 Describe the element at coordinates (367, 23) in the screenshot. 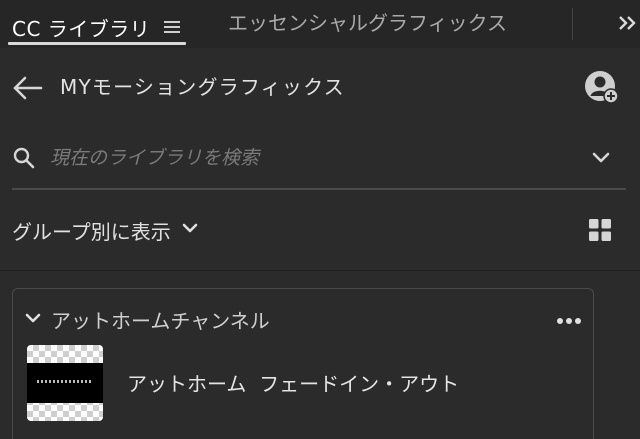

I see `tab-essential-graphics: エッセンシャルグラフィックス` at that location.